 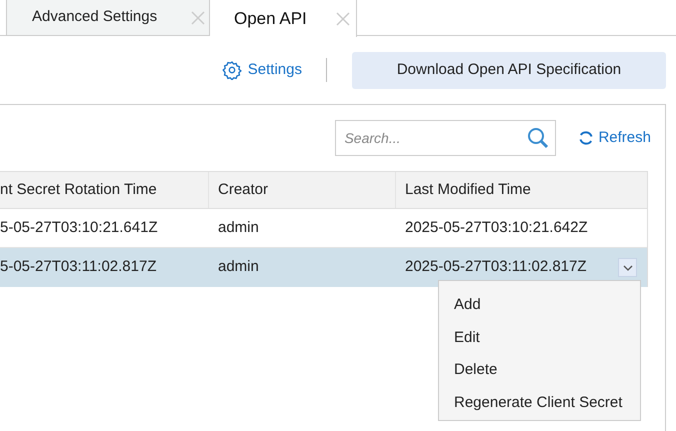 What do you see at coordinates (302, 190) in the screenshot?
I see `column-header: Creator` at bounding box center [302, 190].